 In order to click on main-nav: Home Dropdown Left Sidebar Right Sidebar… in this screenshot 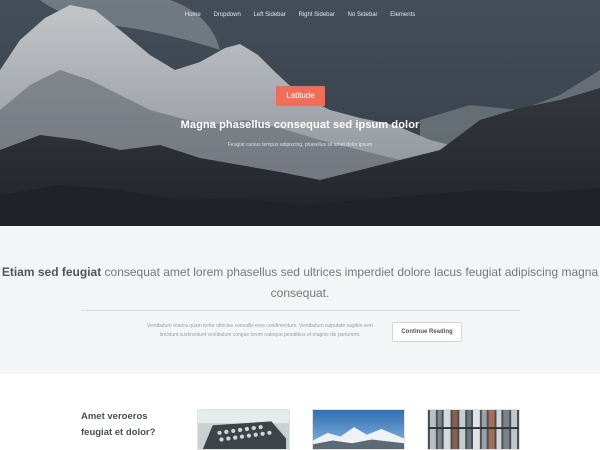, I will do `click(300, 15)`.